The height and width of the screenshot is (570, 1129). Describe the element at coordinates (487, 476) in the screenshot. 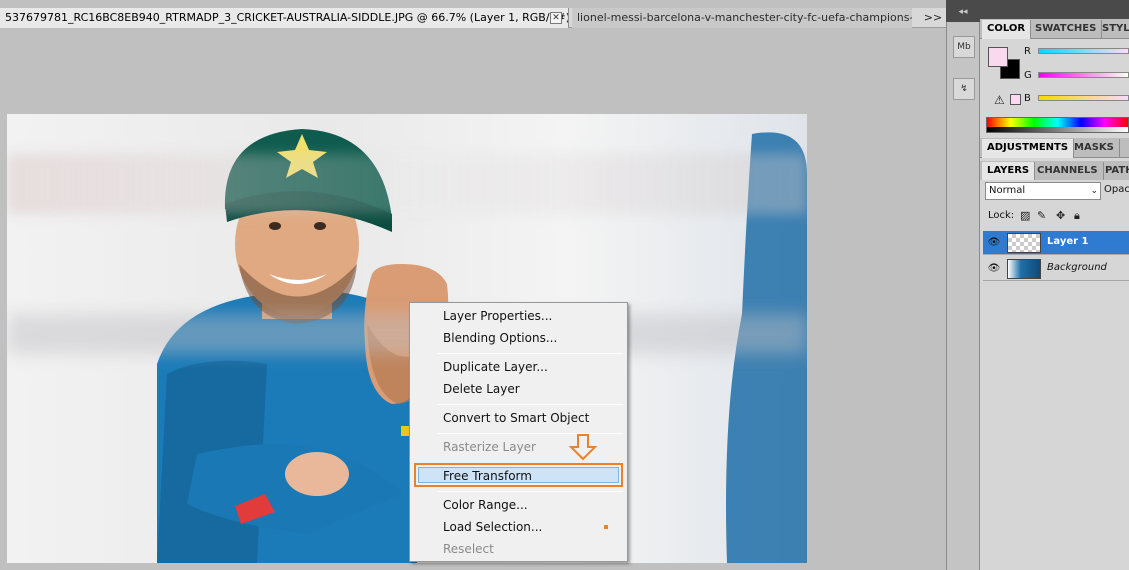

I see `menu-item-free-transform: Free Transform` at that location.